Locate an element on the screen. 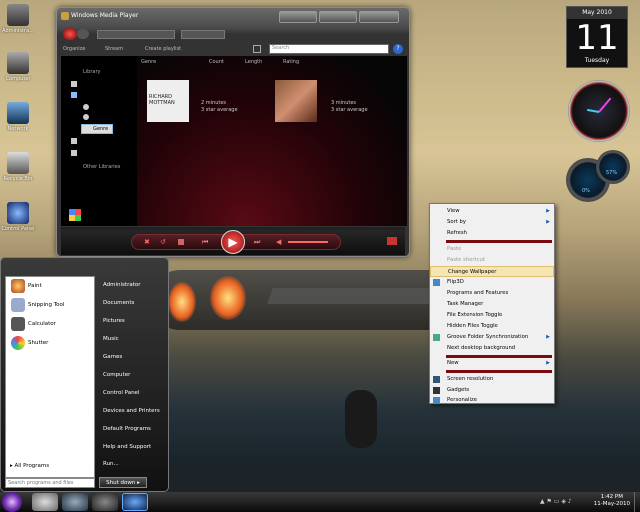 The image size is (640, 512). menu-item-personalize: Personalize is located at coordinates (492, 400).